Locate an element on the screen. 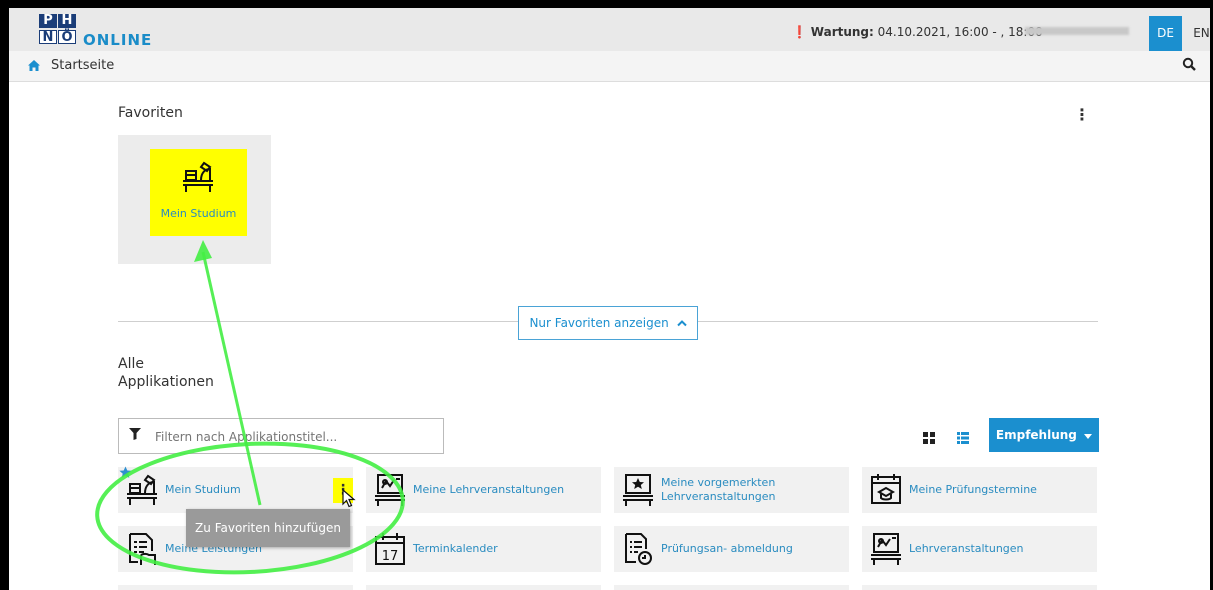  annotation-arrow-head is located at coordinates (203, 251).